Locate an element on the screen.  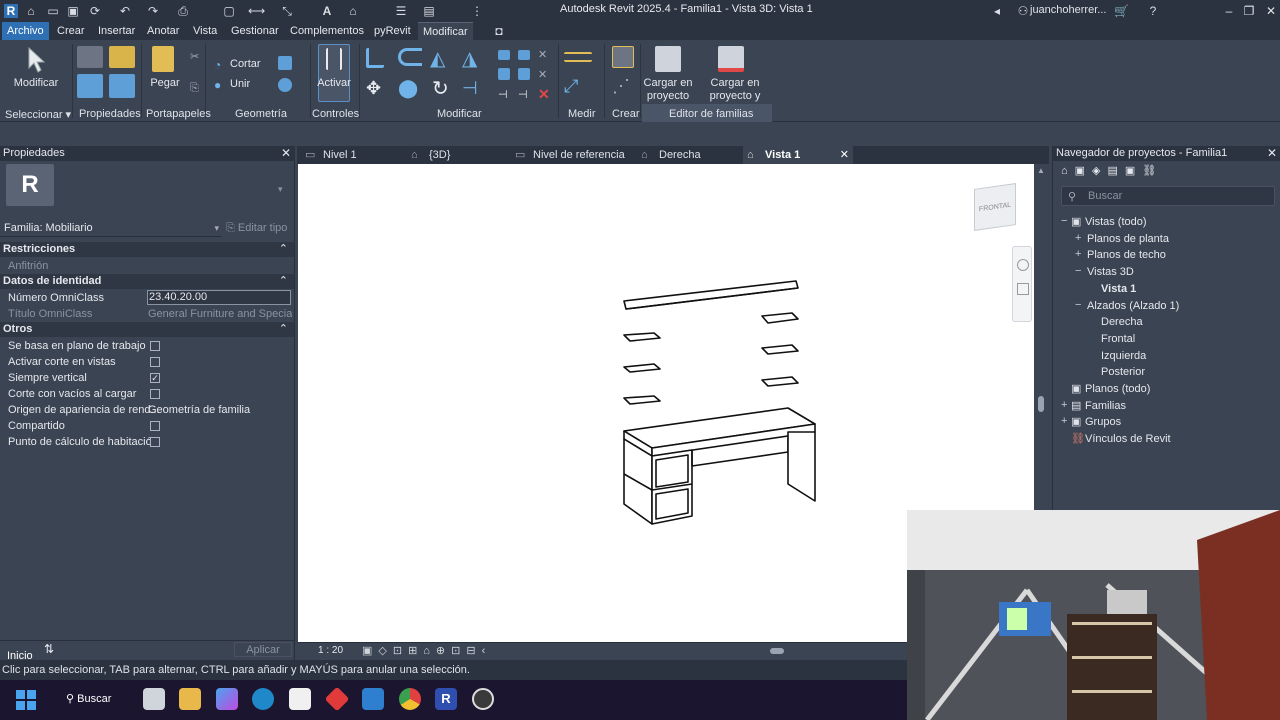
unpin-icon: ✕ is located at coordinates (544, 74).